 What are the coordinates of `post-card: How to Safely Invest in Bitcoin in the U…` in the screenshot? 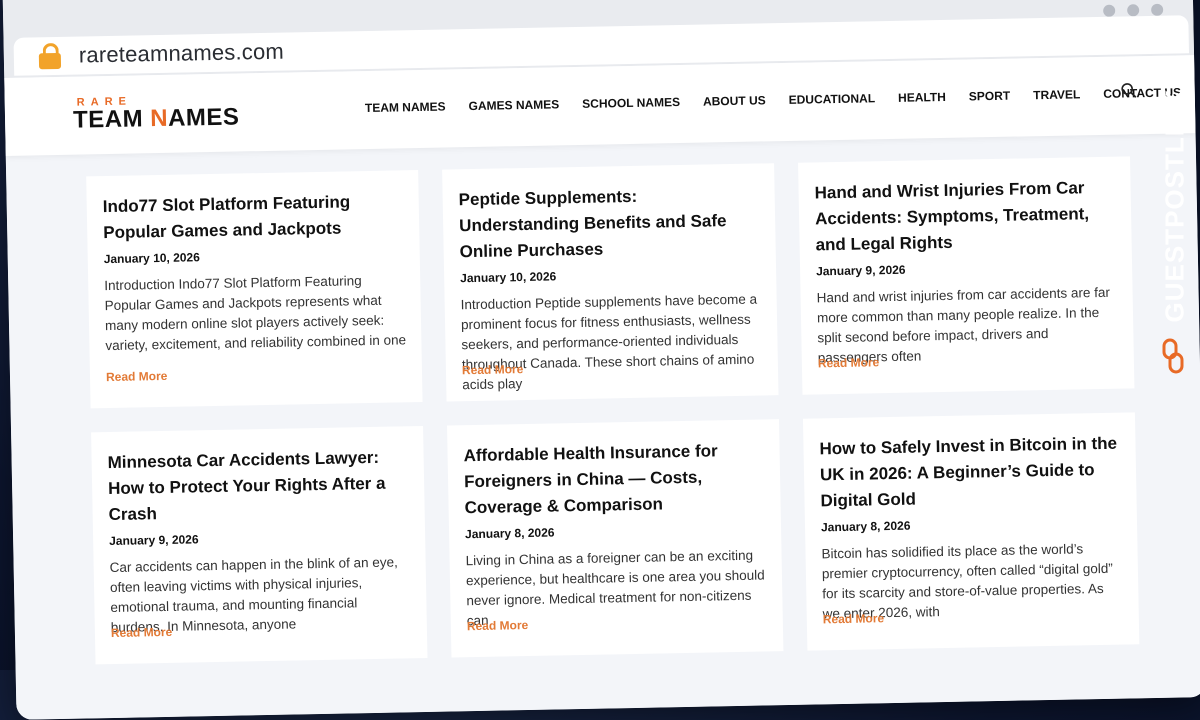 It's located at (971, 531).